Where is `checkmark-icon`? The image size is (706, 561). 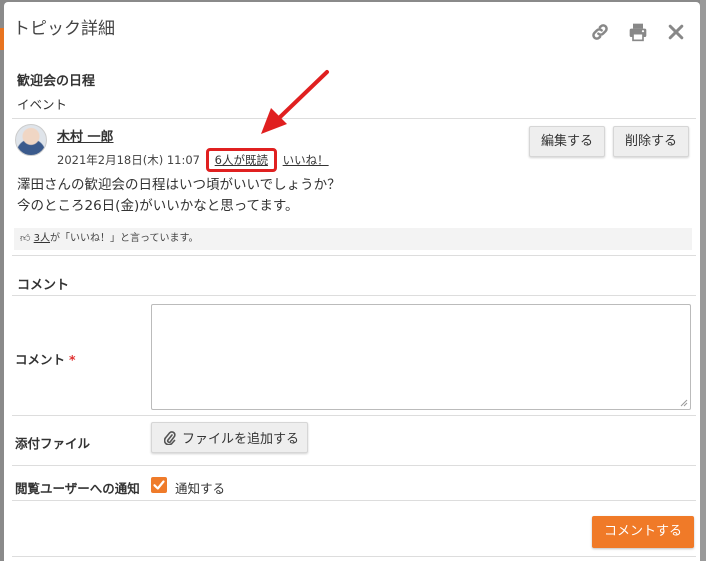 checkmark-icon is located at coordinates (159, 485).